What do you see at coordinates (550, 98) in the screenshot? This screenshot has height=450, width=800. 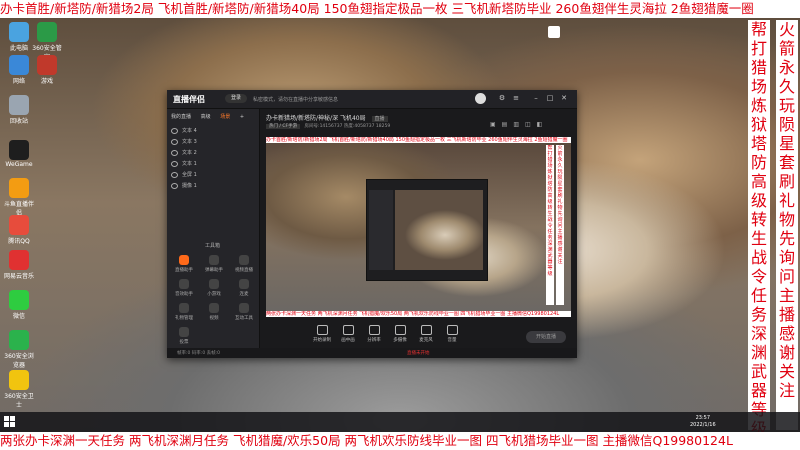 I see `maximize-icon: □` at bounding box center [550, 98].